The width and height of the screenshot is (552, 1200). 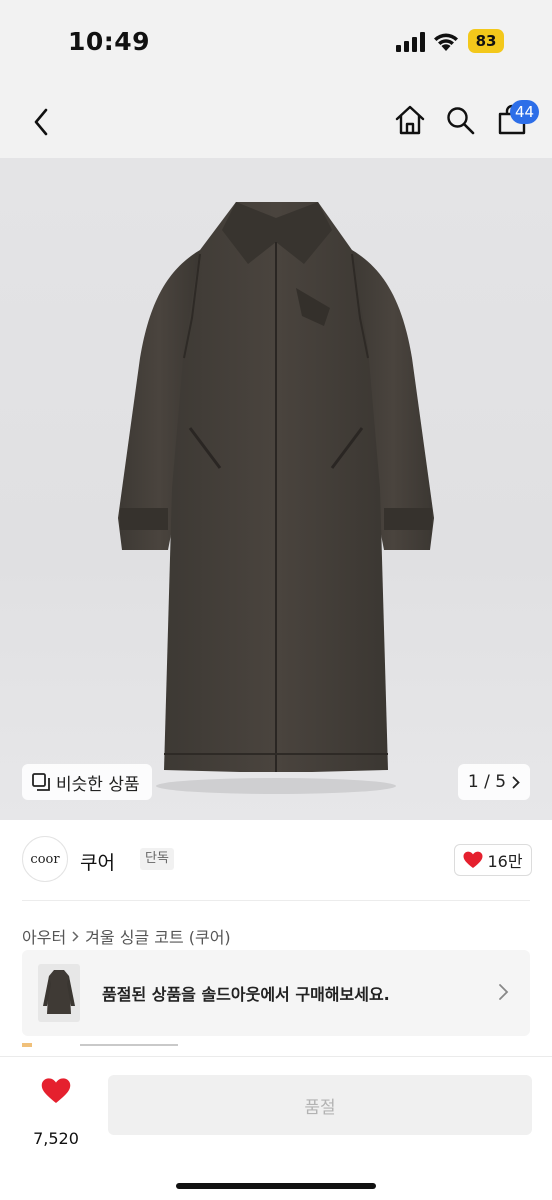 I want to click on search-button, so click(x=460, y=120).